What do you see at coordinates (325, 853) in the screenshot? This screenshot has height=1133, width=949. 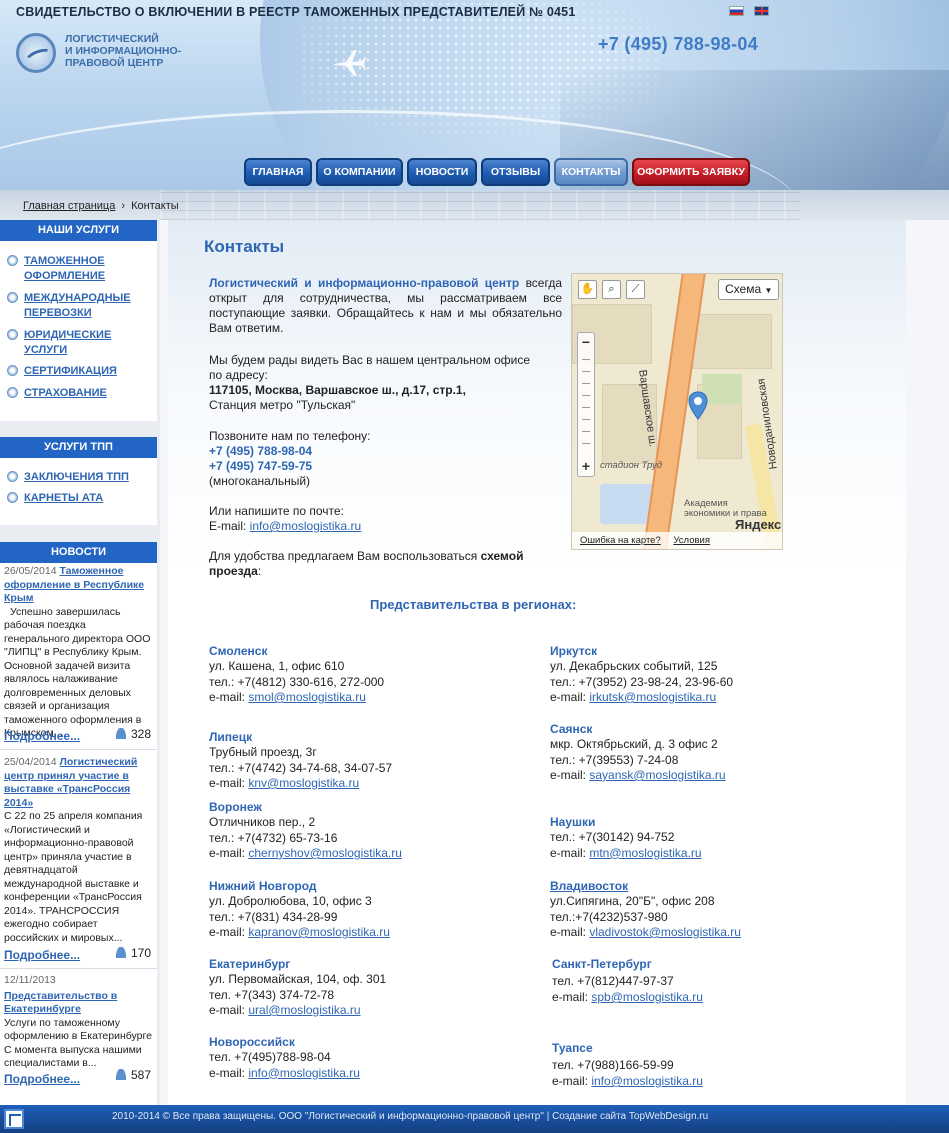 I see `office-email-link: chernyshov@moslogistika.ru` at bounding box center [325, 853].